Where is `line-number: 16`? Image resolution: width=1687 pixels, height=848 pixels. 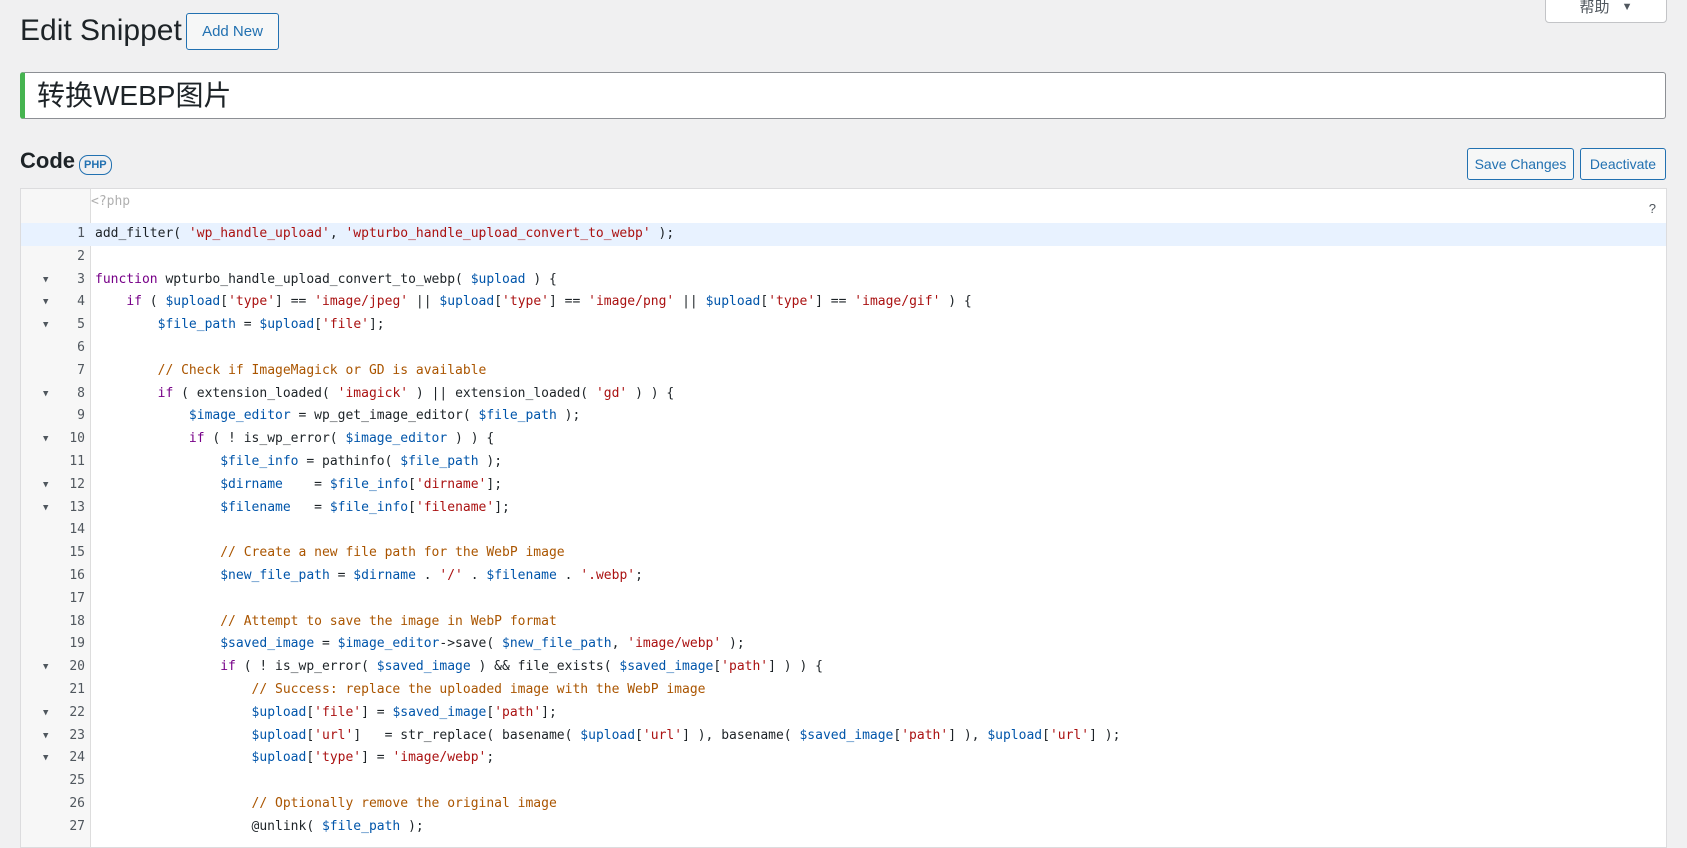
line-number: 16 is located at coordinates (77, 575).